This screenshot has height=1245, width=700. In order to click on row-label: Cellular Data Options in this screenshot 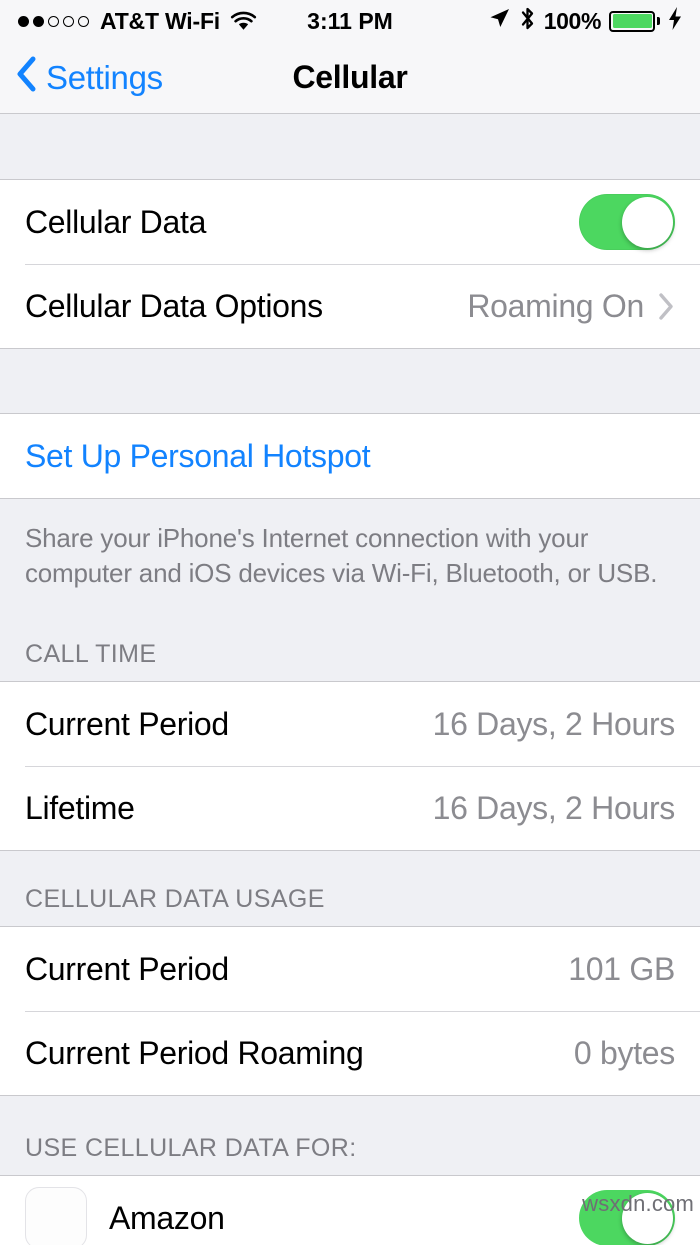, I will do `click(174, 305)`.